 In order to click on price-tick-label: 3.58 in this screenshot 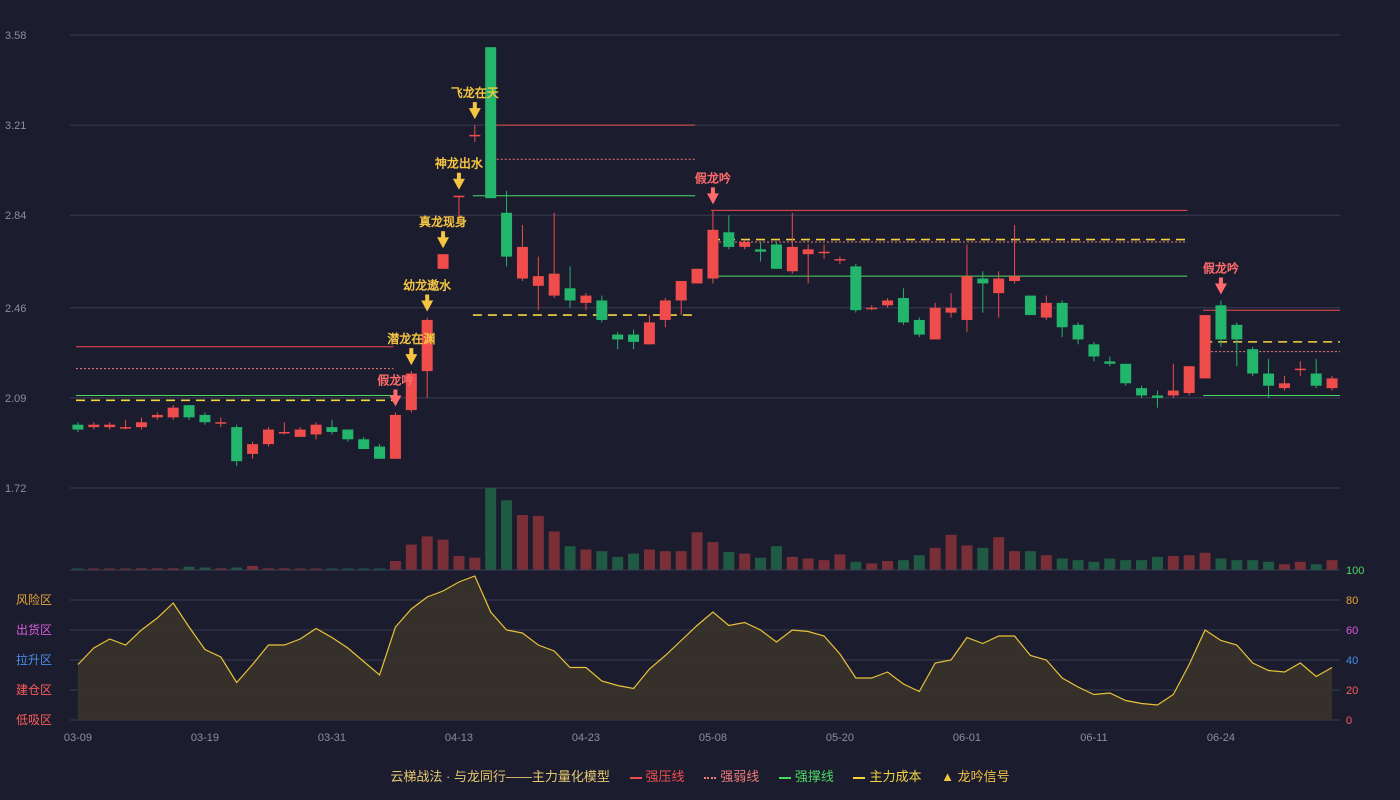, I will do `click(15, 36)`.